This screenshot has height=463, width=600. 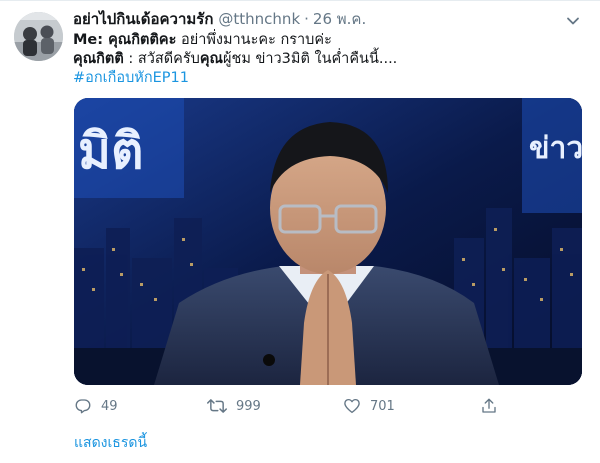 I want to click on tweet-actions: 49 999 701, so click(x=294, y=406).